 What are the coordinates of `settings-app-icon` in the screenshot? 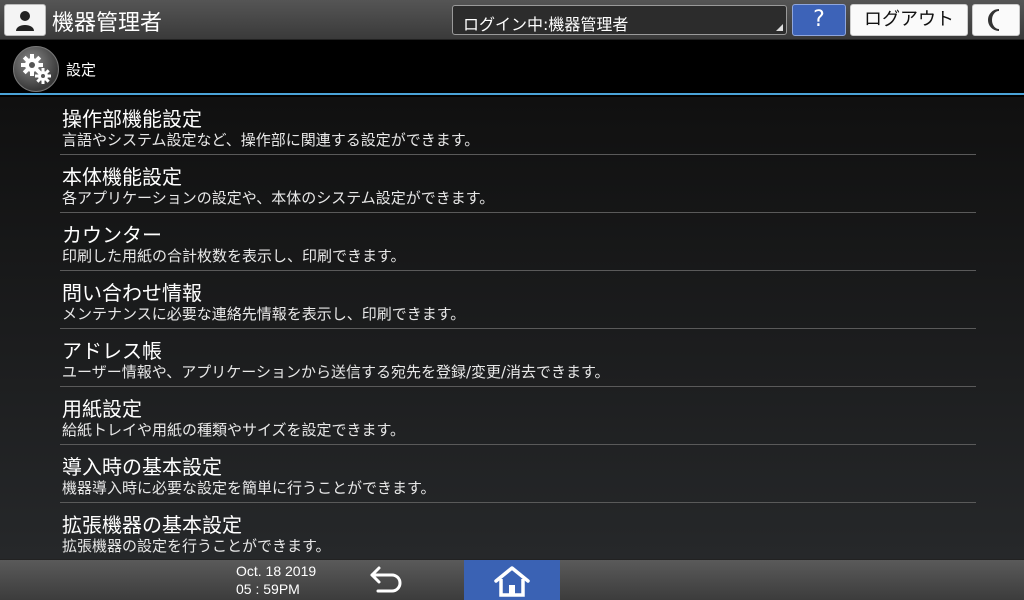 It's located at (36, 69).